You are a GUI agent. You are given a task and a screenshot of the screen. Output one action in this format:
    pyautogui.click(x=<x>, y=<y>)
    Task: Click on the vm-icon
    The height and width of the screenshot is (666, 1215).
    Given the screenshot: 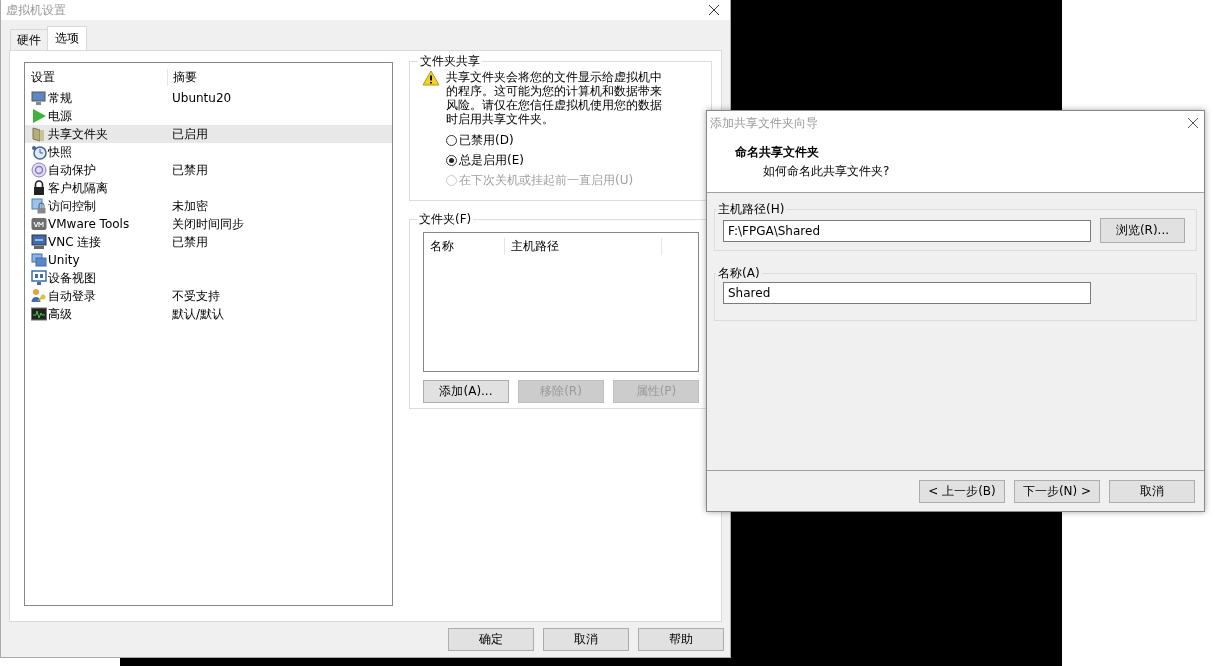 What is the action you would take?
    pyautogui.click(x=39, y=224)
    